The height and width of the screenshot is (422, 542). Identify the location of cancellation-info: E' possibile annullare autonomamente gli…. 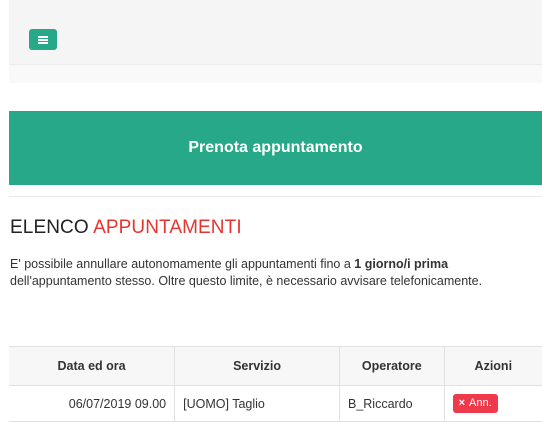
(276, 273).